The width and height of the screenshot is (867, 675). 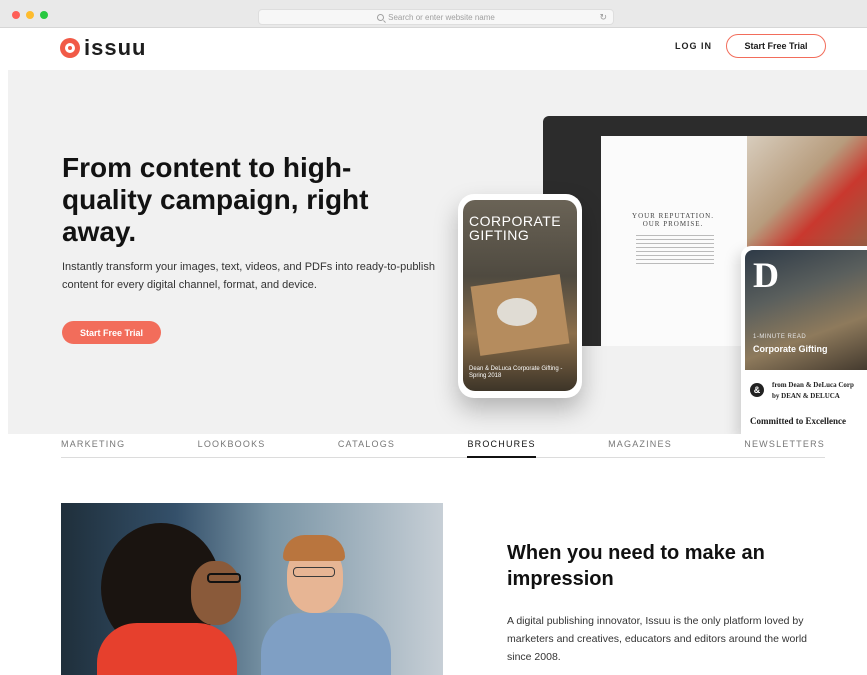 I want to click on minimize-window-button, so click(x=30, y=15).